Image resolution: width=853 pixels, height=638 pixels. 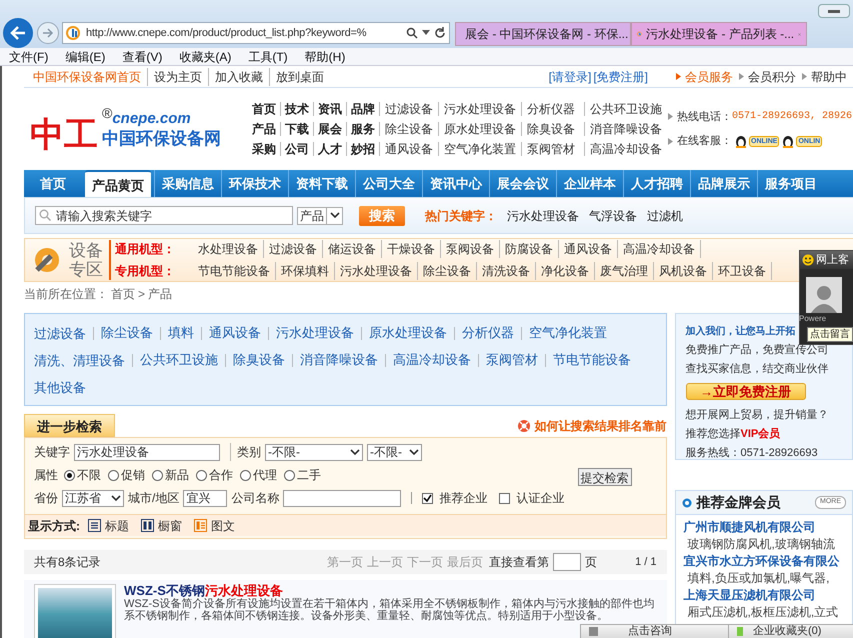 I want to click on category-link: 过滤设备, so click(x=63, y=333).